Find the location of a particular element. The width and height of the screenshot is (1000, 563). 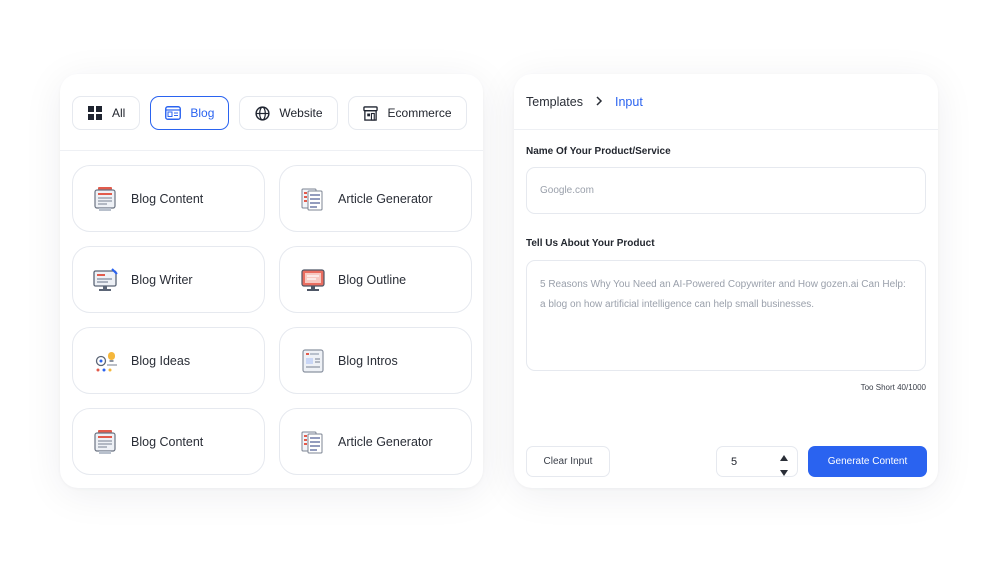

tab-ecommerce: Ecommerce is located at coordinates (407, 113).